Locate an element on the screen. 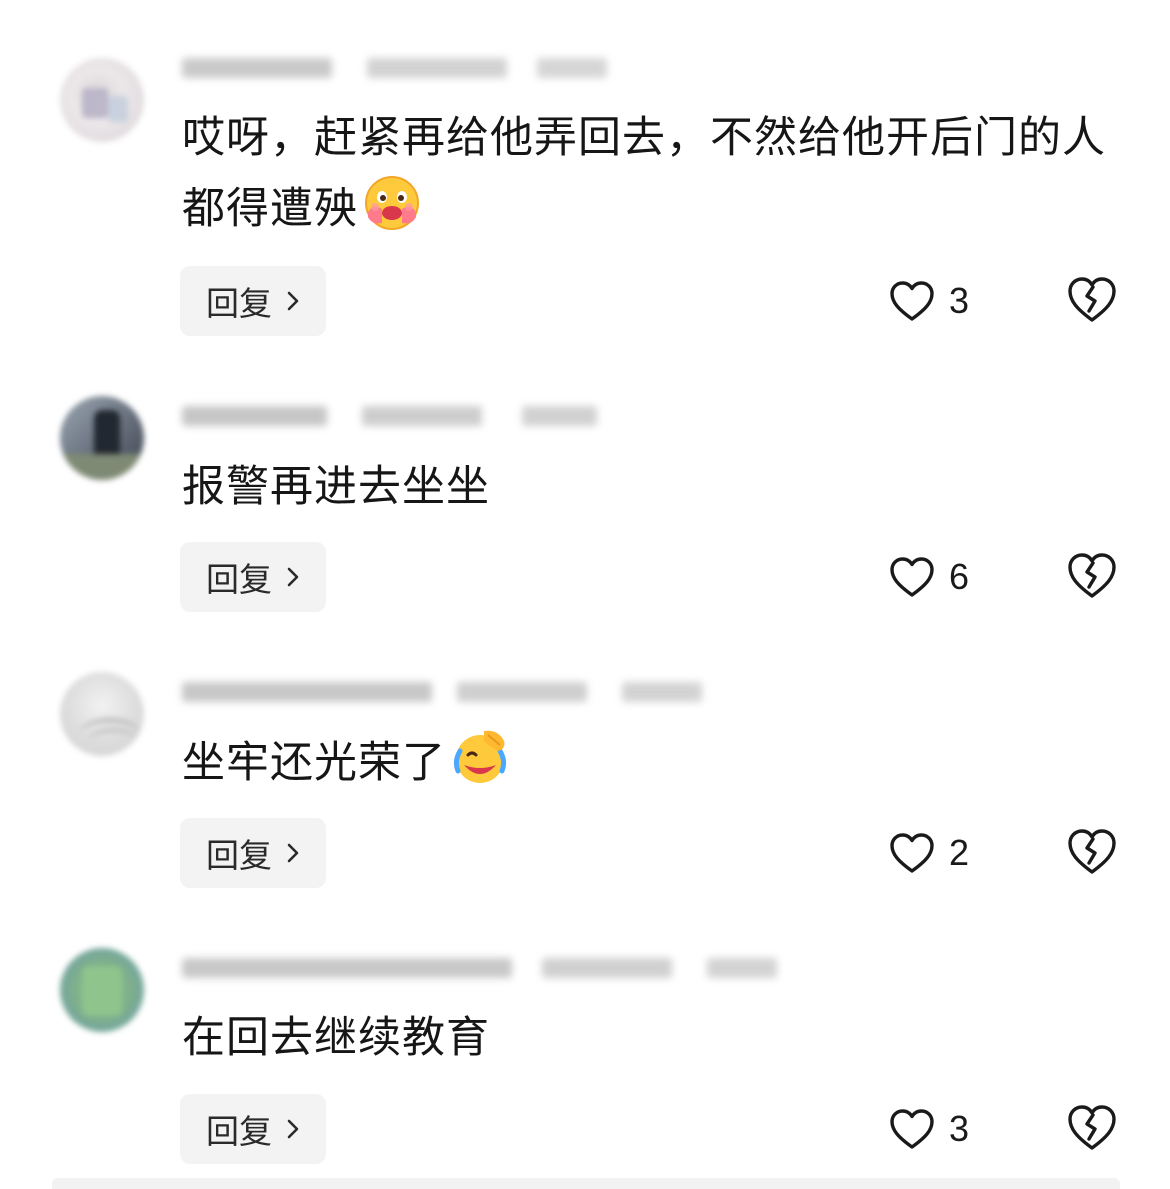 The height and width of the screenshot is (1189, 1170). like-count: 3 is located at coordinates (959, 1128).